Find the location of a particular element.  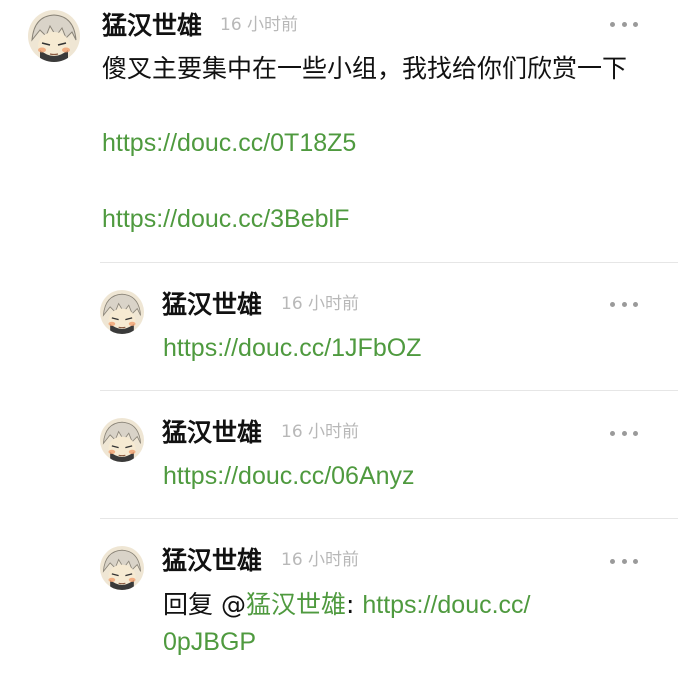

mention-link: 猛汉世雄 is located at coordinates (296, 604).